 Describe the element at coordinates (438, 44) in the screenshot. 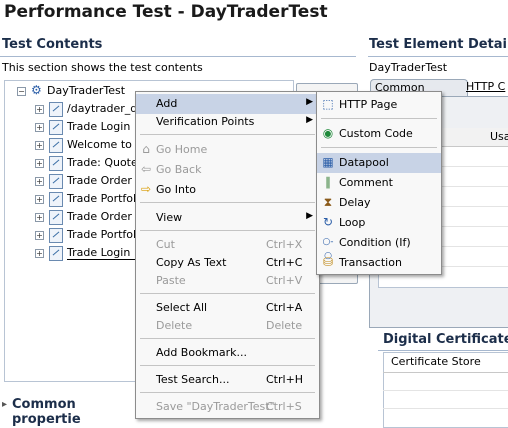

I see `test-element-details-heading: Test Element Details` at that location.